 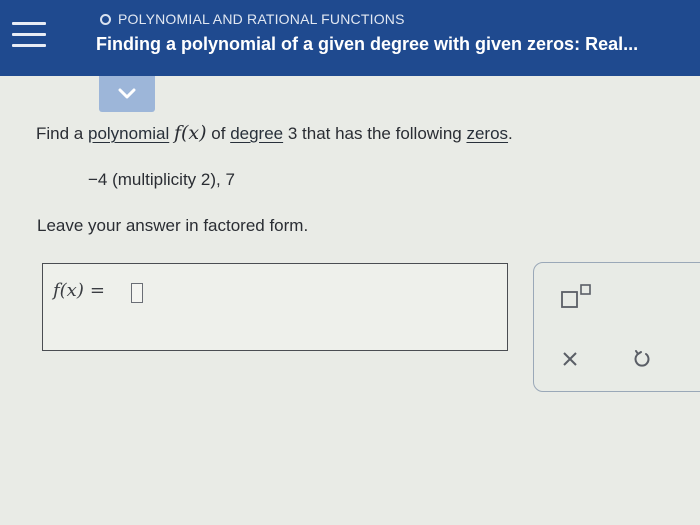 I want to click on exponent-template-icon, so click(x=576, y=296).